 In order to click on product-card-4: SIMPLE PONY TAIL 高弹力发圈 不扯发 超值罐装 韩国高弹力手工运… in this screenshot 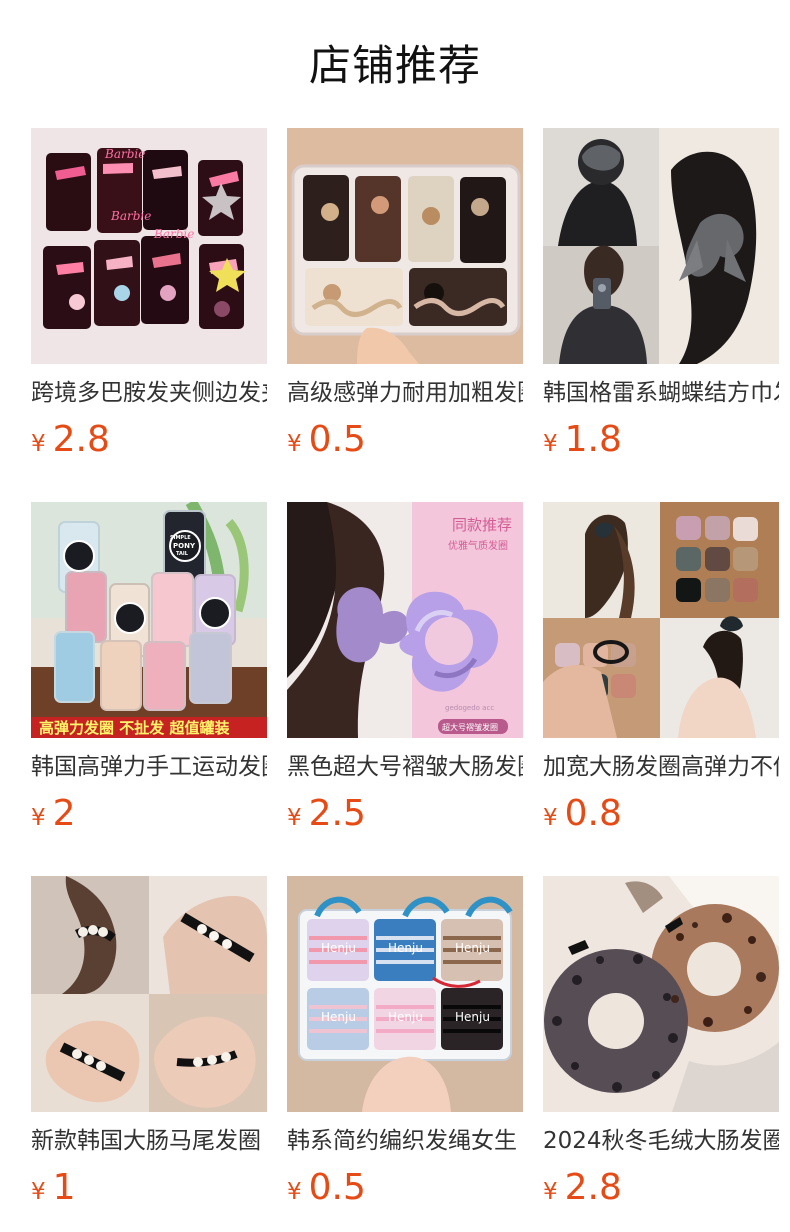, I will do `click(149, 670)`.